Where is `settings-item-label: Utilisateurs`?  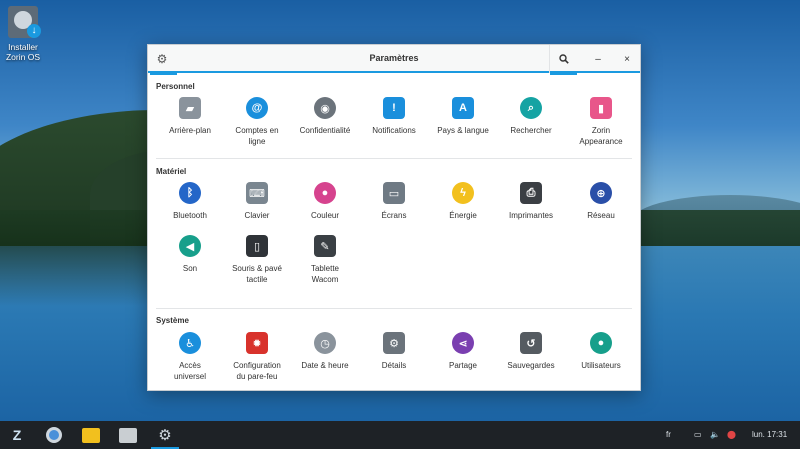
settings-item-label: Utilisateurs is located at coordinates (601, 365).